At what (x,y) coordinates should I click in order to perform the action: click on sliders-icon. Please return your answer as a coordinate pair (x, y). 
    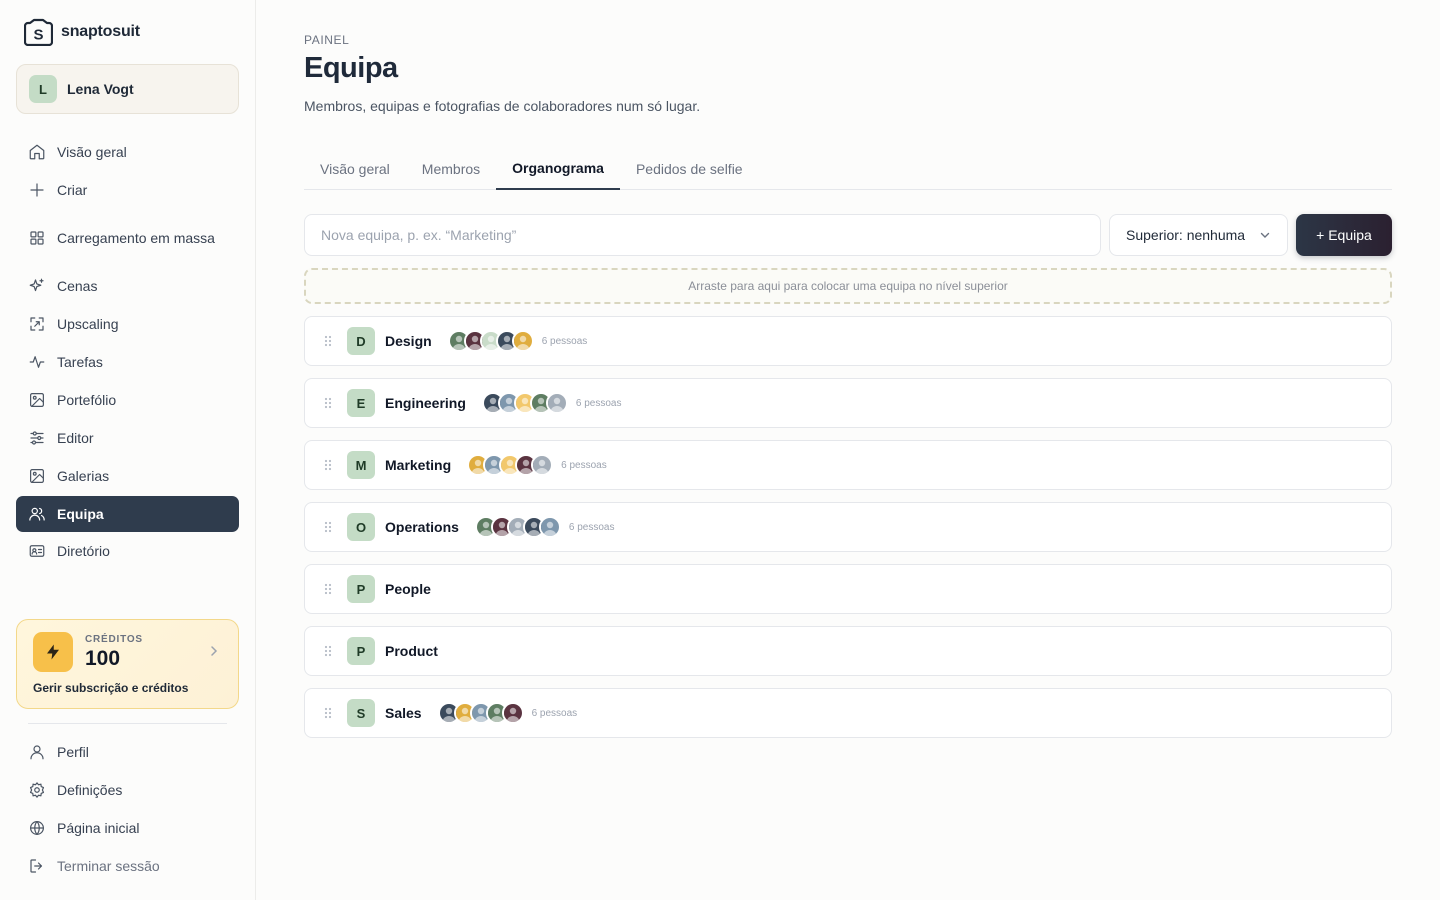
    Looking at the image, I should click on (37, 438).